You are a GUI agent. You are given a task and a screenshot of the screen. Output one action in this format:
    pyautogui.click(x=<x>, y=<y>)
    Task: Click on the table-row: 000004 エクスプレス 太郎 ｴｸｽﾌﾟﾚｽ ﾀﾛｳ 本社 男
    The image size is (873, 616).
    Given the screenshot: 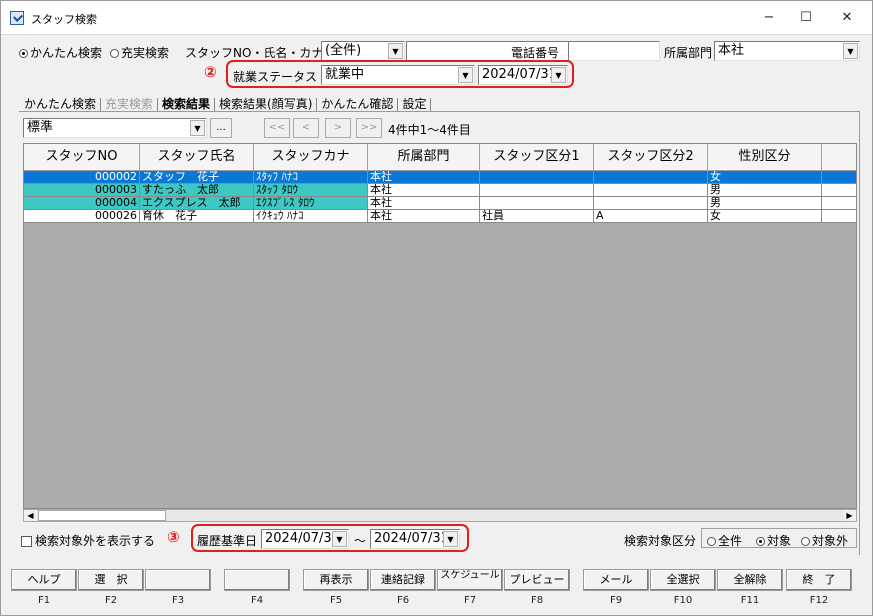 What is the action you would take?
    pyautogui.click(x=440, y=203)
    